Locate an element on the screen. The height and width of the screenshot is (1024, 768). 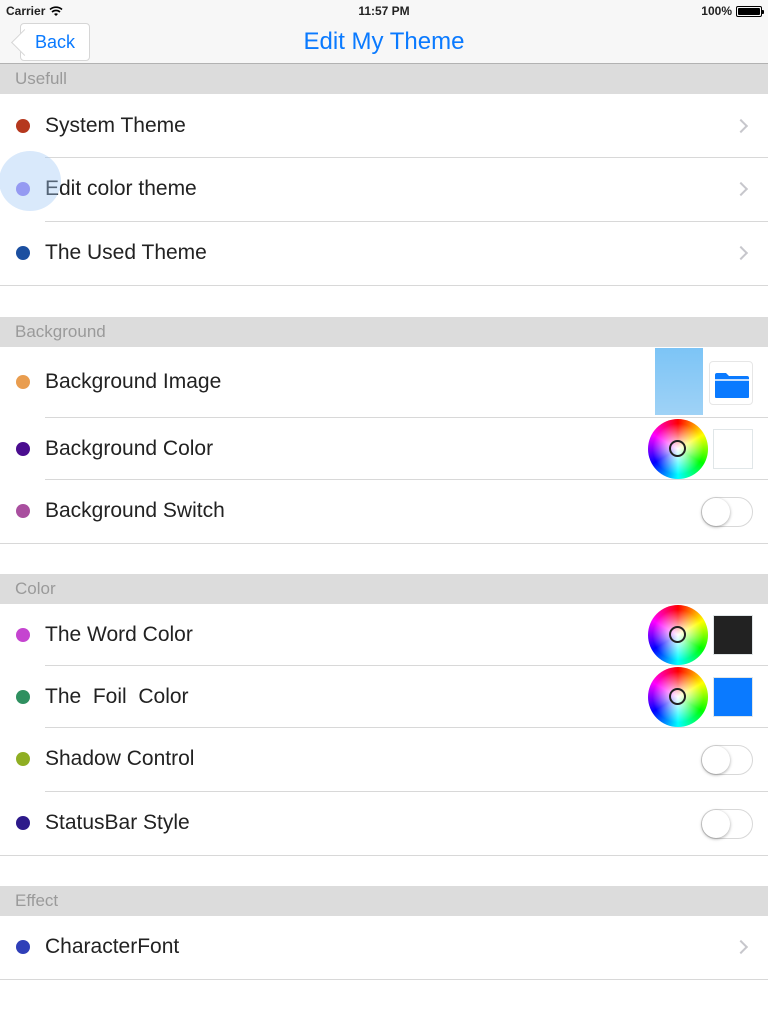
battery-icon is located at coordinates (750, 11).